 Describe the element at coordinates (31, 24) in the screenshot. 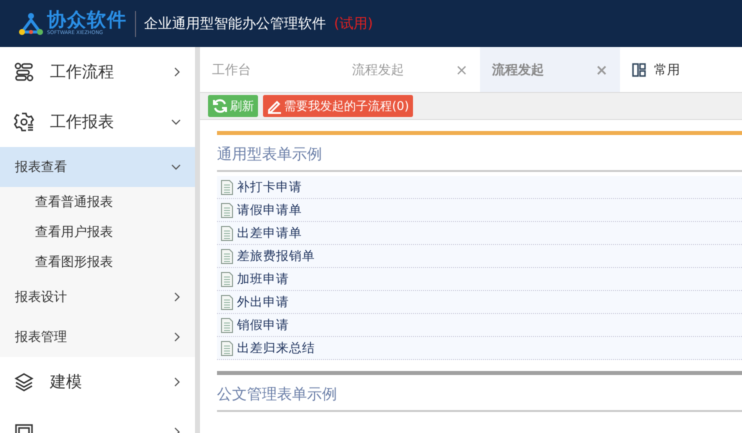

I see `logo-icon` at that location.